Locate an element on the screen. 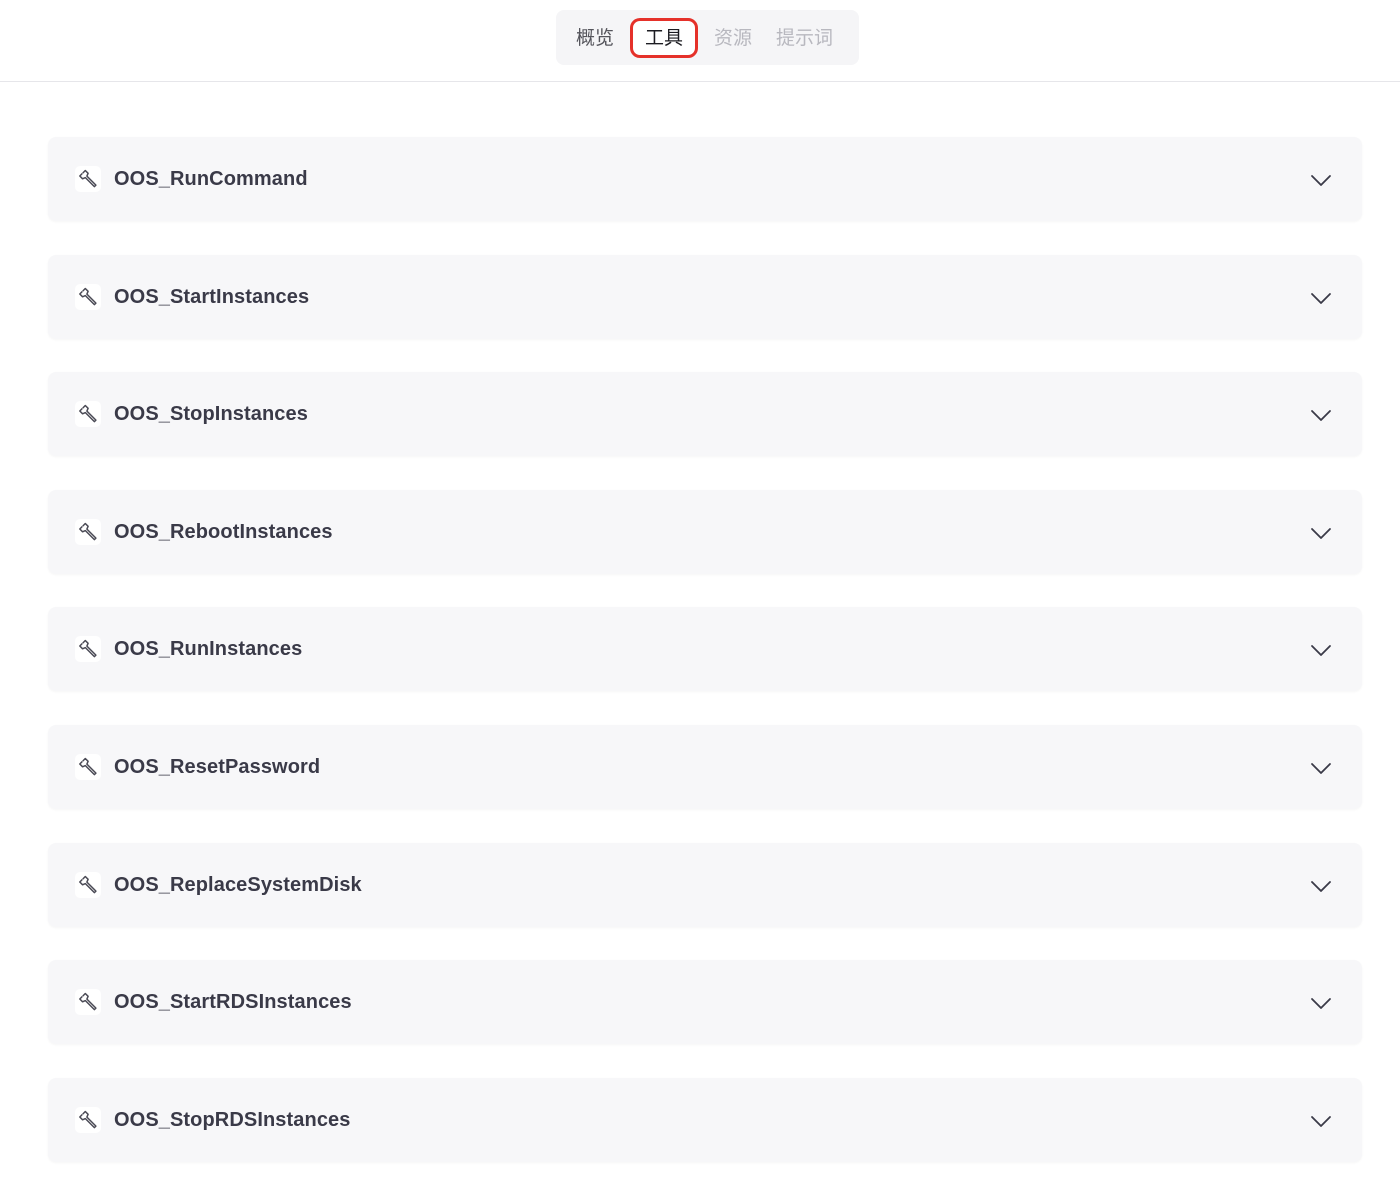  top-bar: 概览 工具 资源 提示词 is located at coordinates (700, 41).